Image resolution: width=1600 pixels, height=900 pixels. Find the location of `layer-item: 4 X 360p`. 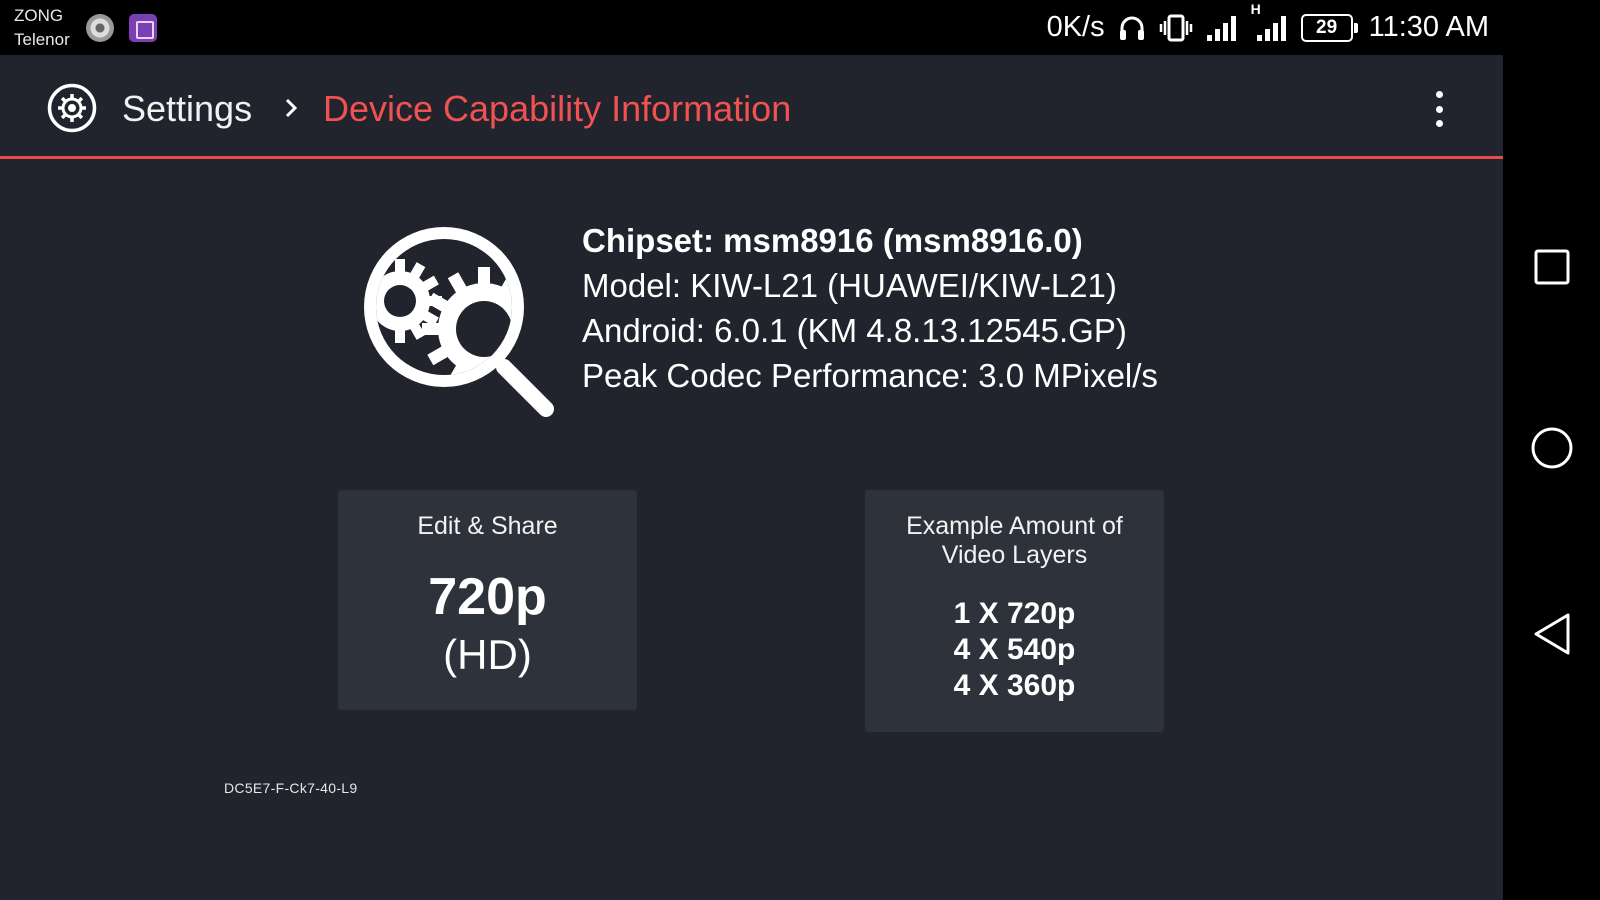

layer-item: 4 X 360p is located at coordinates (1014, 685).